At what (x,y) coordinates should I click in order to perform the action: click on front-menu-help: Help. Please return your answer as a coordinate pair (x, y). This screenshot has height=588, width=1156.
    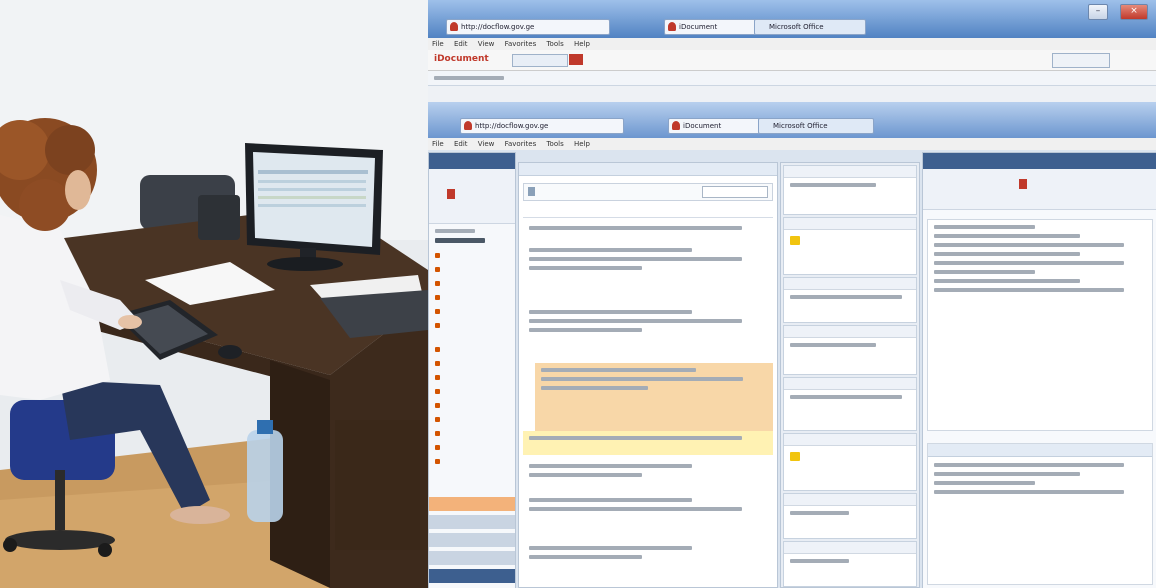
    Looking at the image, I should click on (582, 144).